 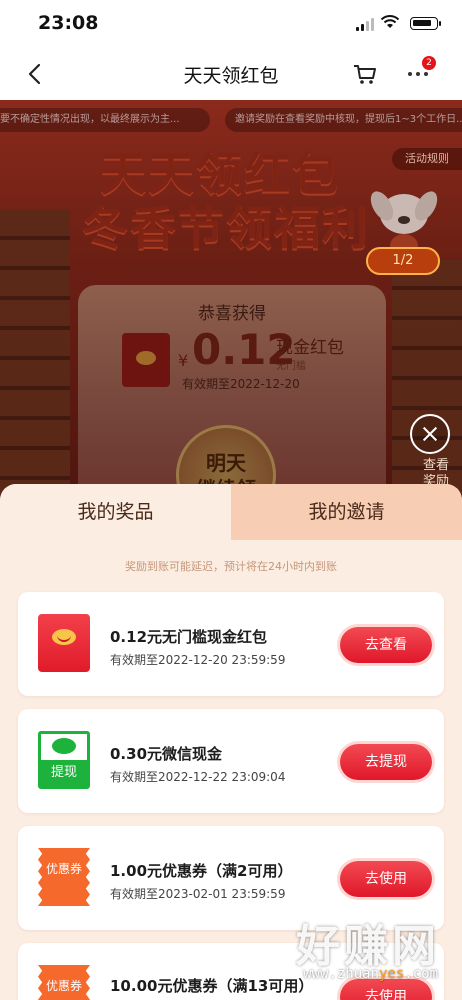 I want to click on view-button: 去查看, so click(x=386, y=645).